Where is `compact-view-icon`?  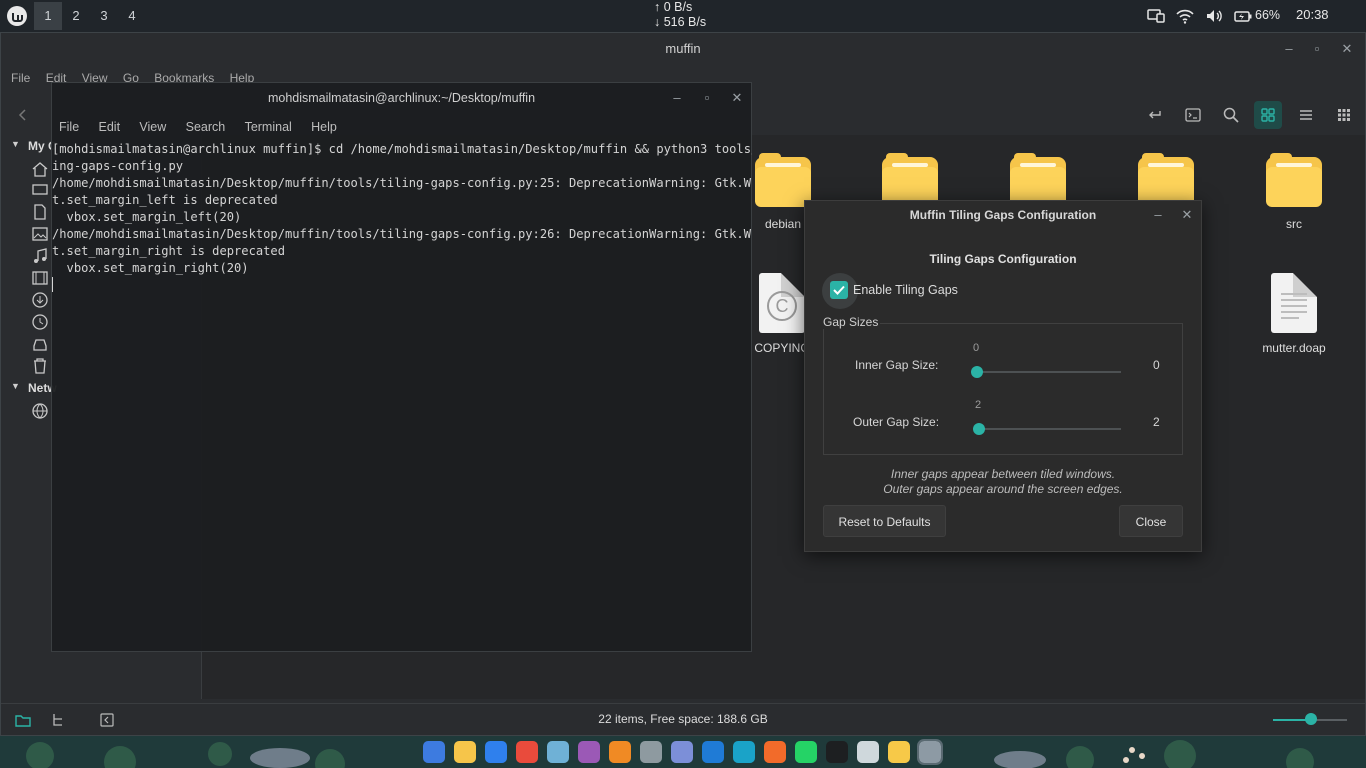 compact-view-icon is located at coordinates (1344, 115).